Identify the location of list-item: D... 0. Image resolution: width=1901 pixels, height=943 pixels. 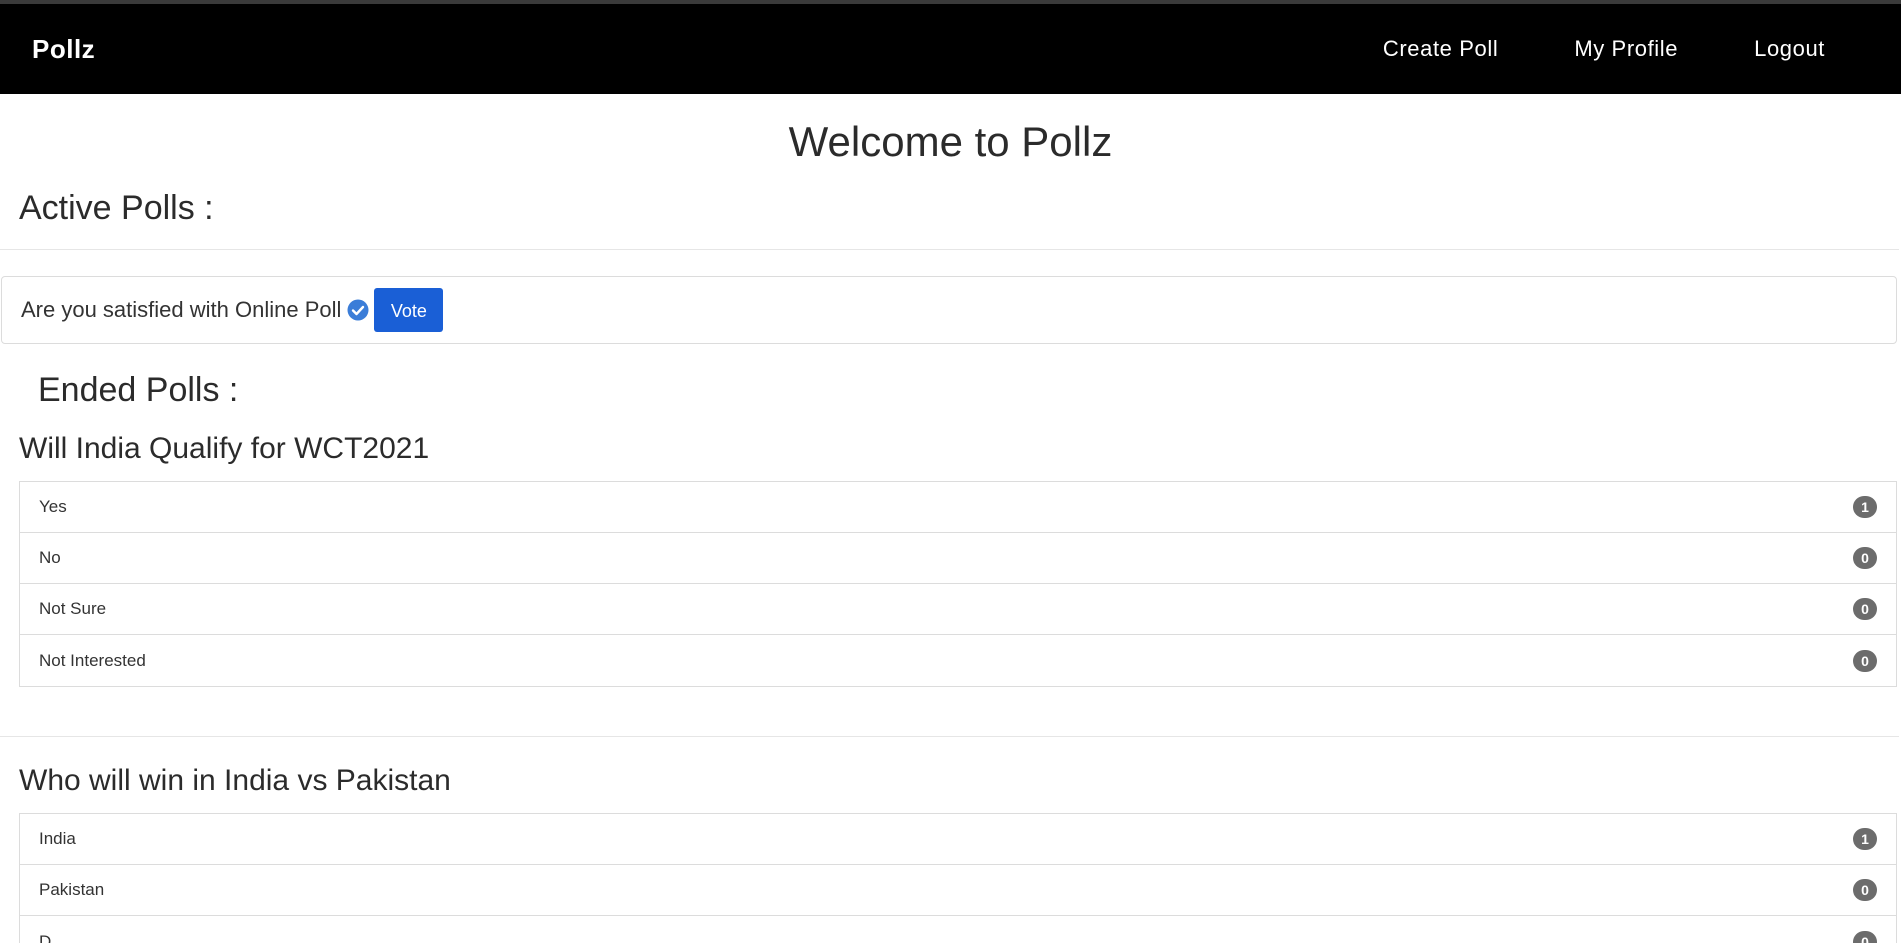
(958, 929).